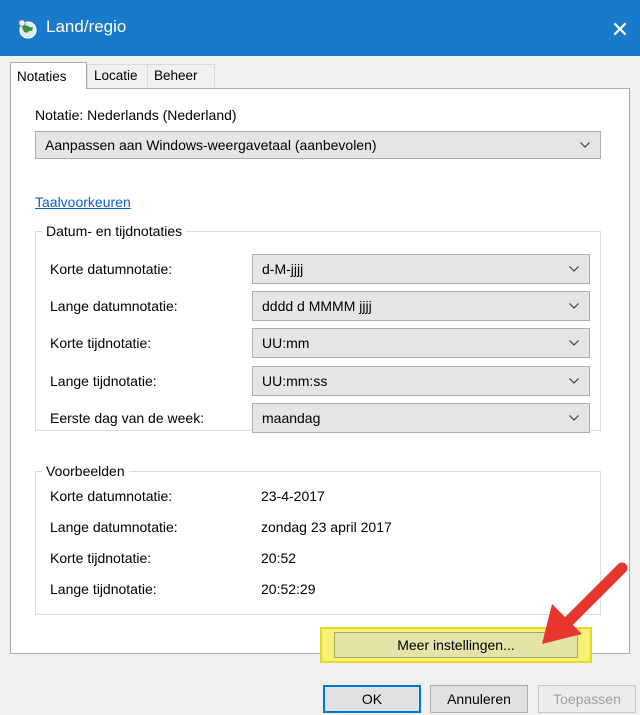  What do you see at coordinates (326, 527) in the screenshot?
I see `example-long-date-value: zondag 23 april 2017` at bounding box center [326, 527].